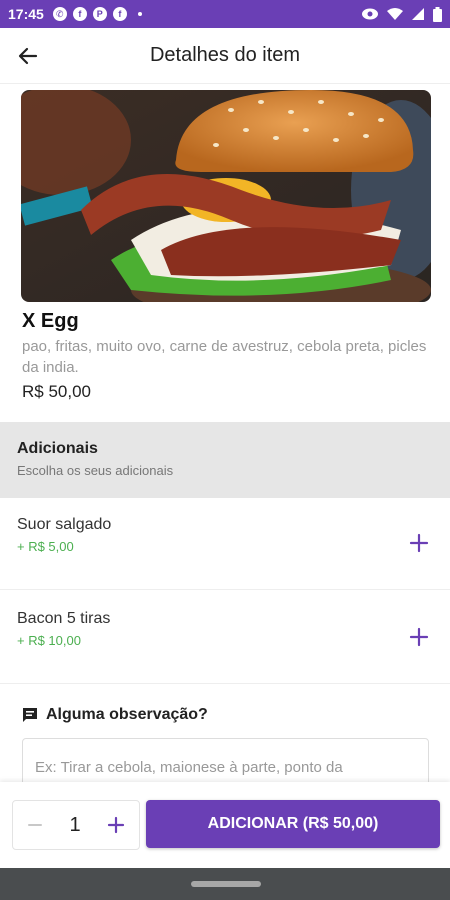 This screenshot has height=900, width=450. Describe the element at coordinates (64, 618) in the screenshot. I see `additional-item-name: Bacon 5 tiras` at that location.